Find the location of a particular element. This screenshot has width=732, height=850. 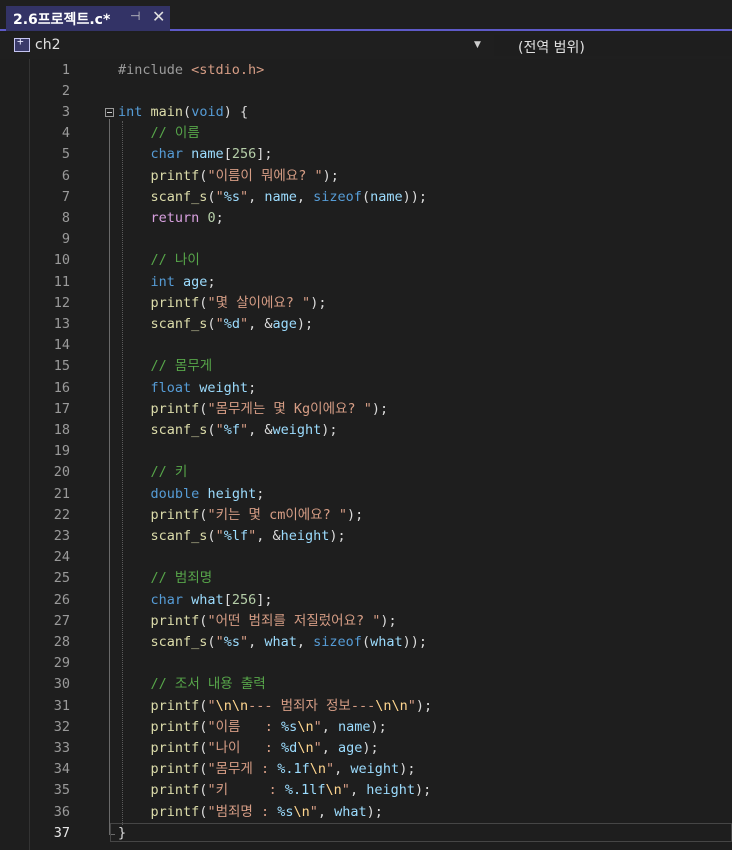

code-line: 32 printf("이름 : %s\n", name); is located at coordinates (366, 727).